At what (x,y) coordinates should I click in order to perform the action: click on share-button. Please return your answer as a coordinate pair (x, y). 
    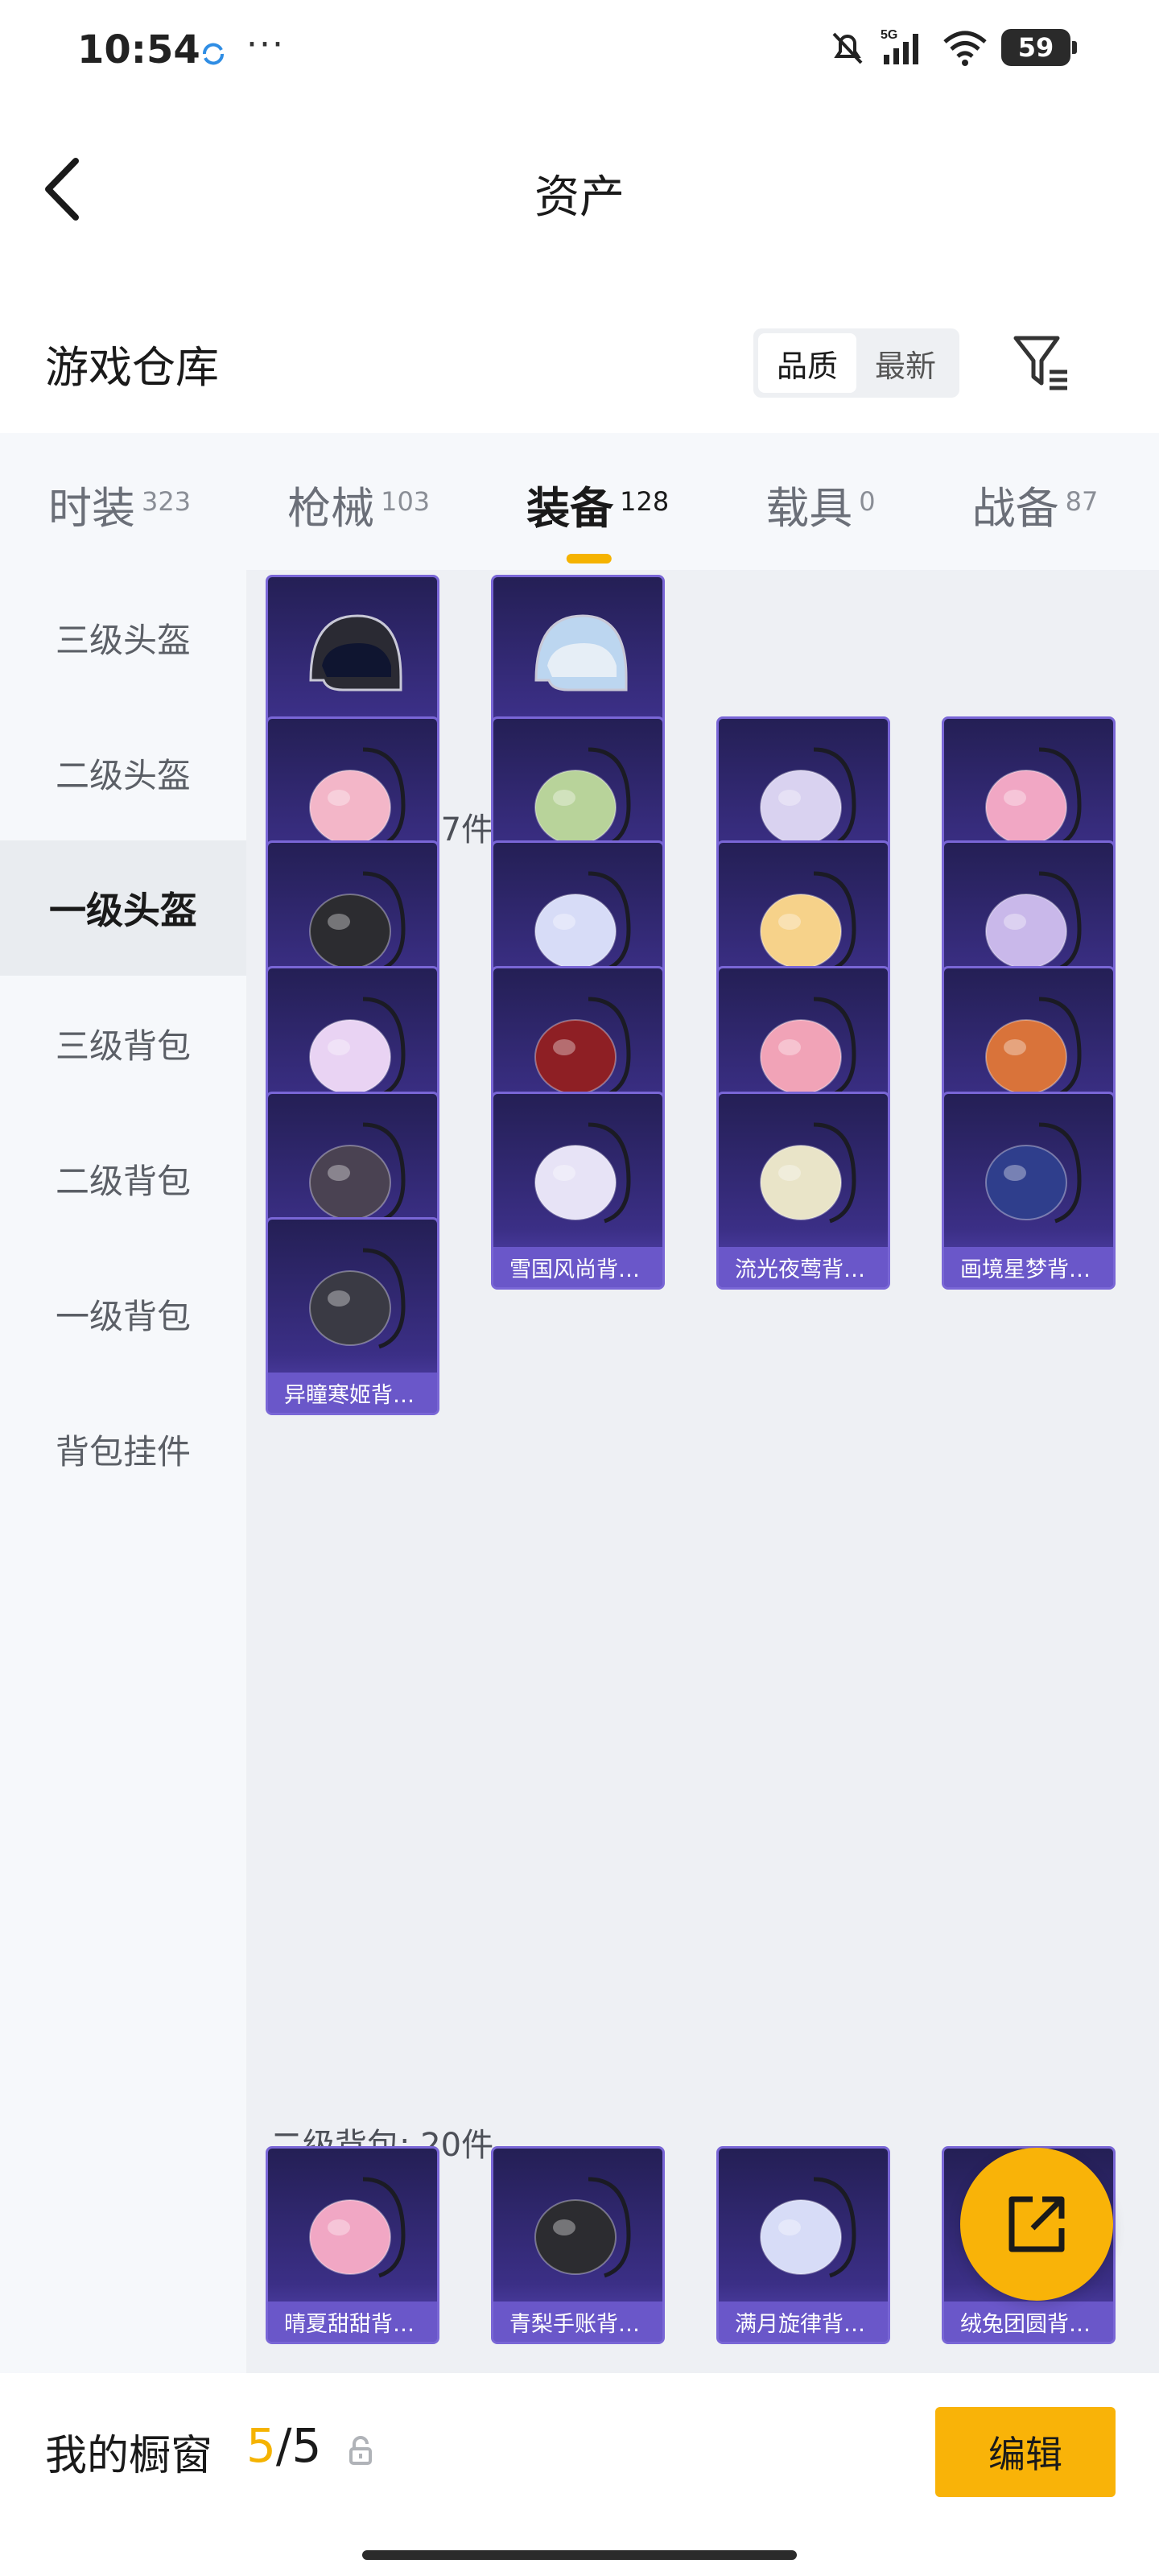
    Looking at the image, I should click on (1036, 2224).